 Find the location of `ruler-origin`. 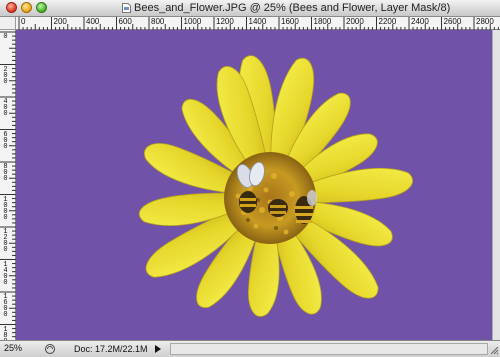

ruler-origin is located at coordinates (8, 23).